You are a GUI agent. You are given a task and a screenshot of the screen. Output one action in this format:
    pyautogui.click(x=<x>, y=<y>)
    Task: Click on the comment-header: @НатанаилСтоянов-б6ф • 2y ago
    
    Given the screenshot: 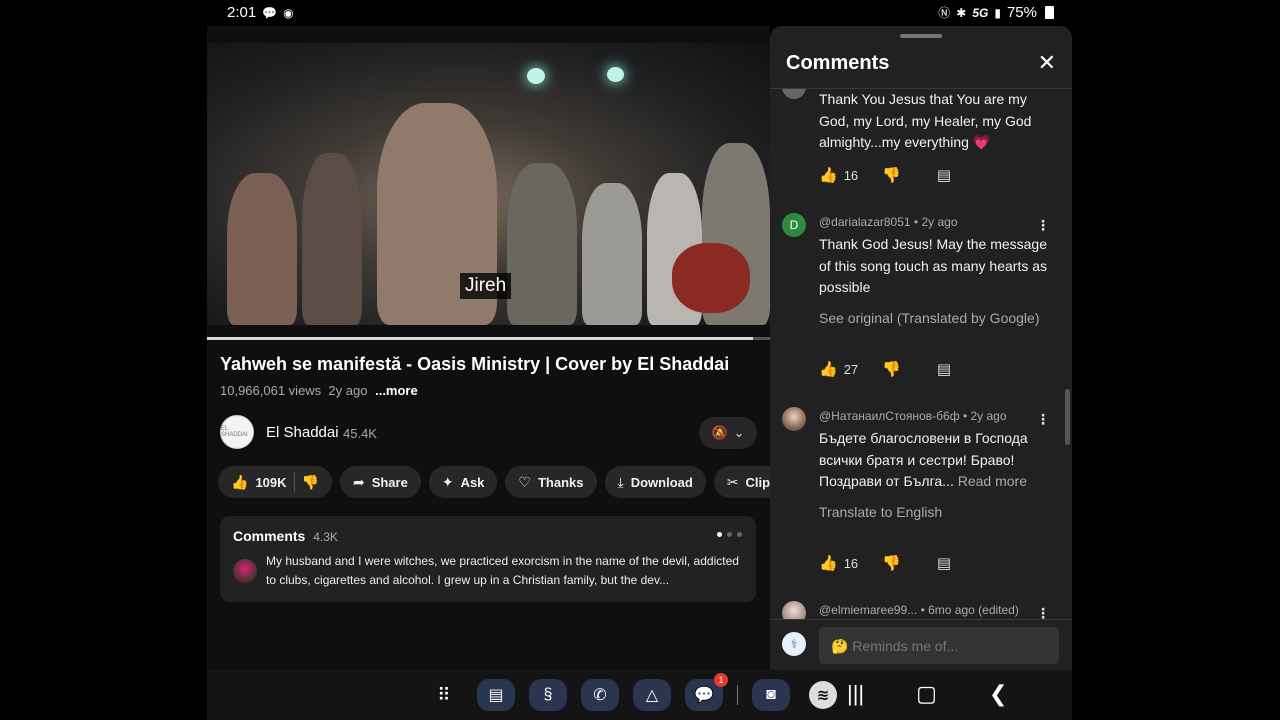 What is the action you would take?
    pyautogui.click(x=913, y=416)
    